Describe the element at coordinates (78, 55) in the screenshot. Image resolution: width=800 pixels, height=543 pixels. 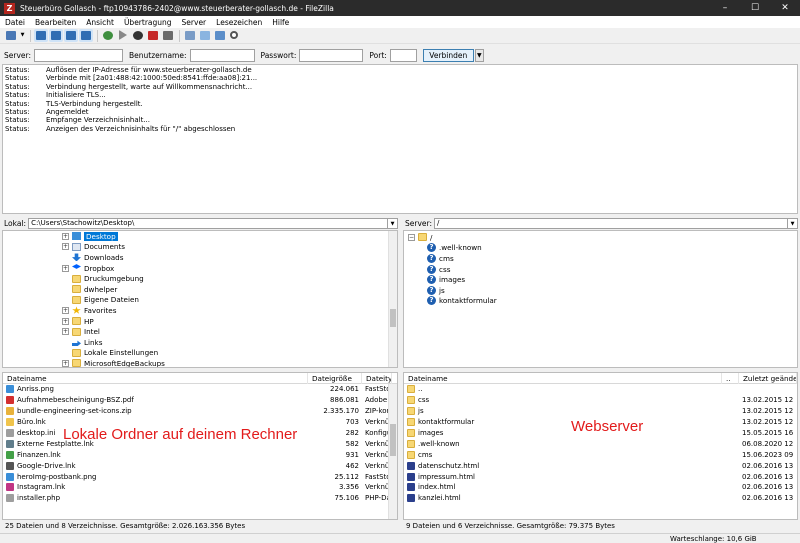
I see `server-input` at that location.